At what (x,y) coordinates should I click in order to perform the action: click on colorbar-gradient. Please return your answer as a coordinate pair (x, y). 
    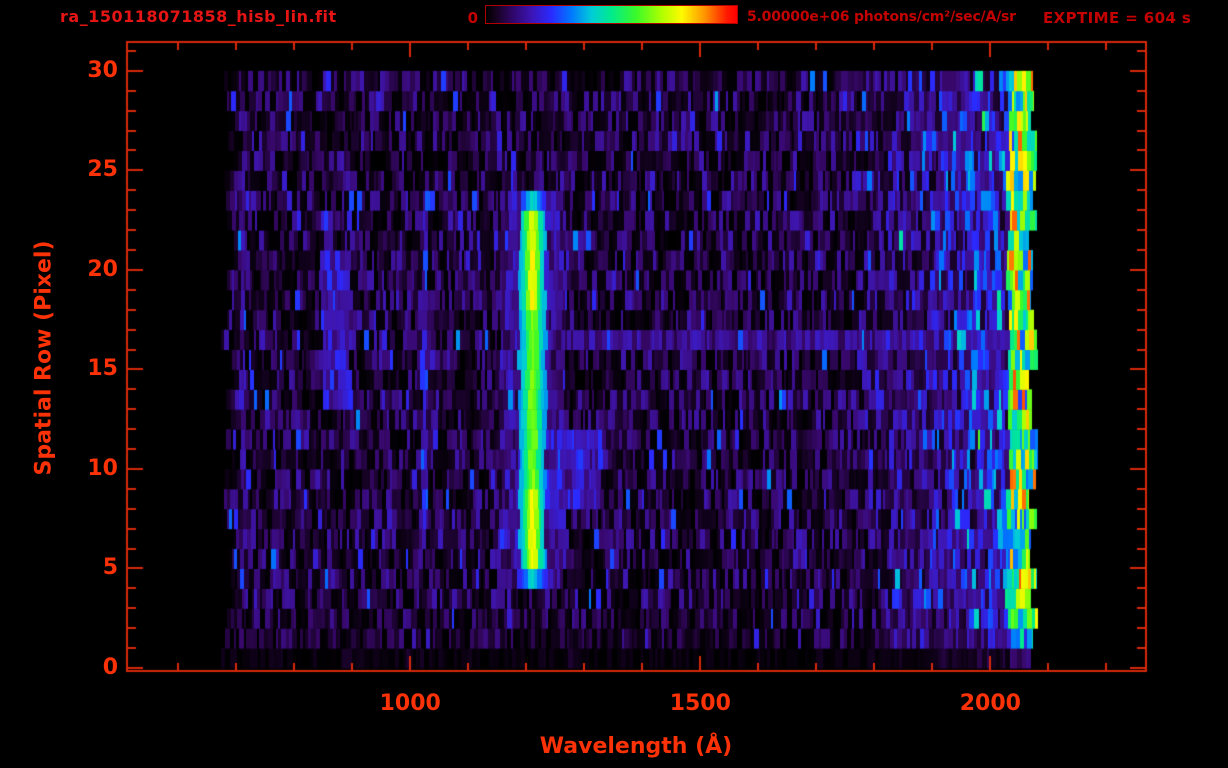
    Looking at the image, I should click on (611, 14).